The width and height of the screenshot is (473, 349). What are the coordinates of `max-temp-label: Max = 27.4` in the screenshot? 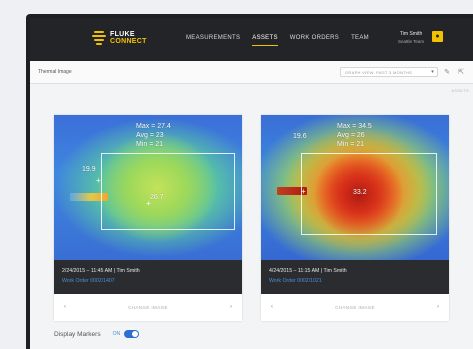 It's located at (153, 126).